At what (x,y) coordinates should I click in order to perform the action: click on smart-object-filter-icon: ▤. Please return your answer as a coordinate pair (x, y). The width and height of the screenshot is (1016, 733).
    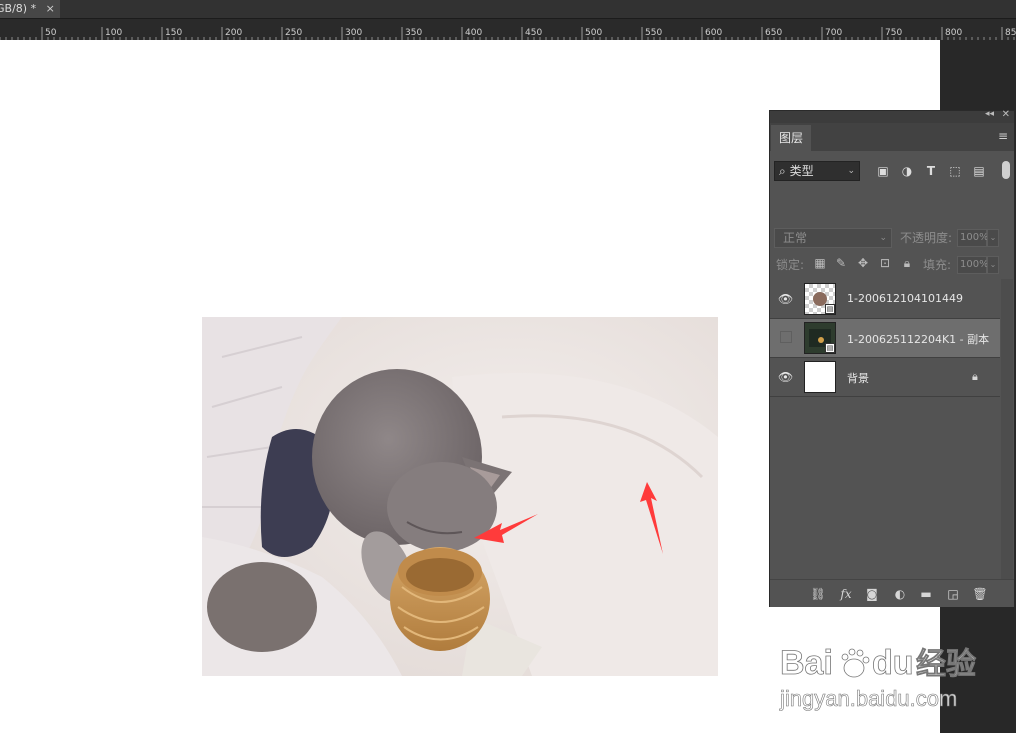
    Looking at the image, I should click on (979, 171).